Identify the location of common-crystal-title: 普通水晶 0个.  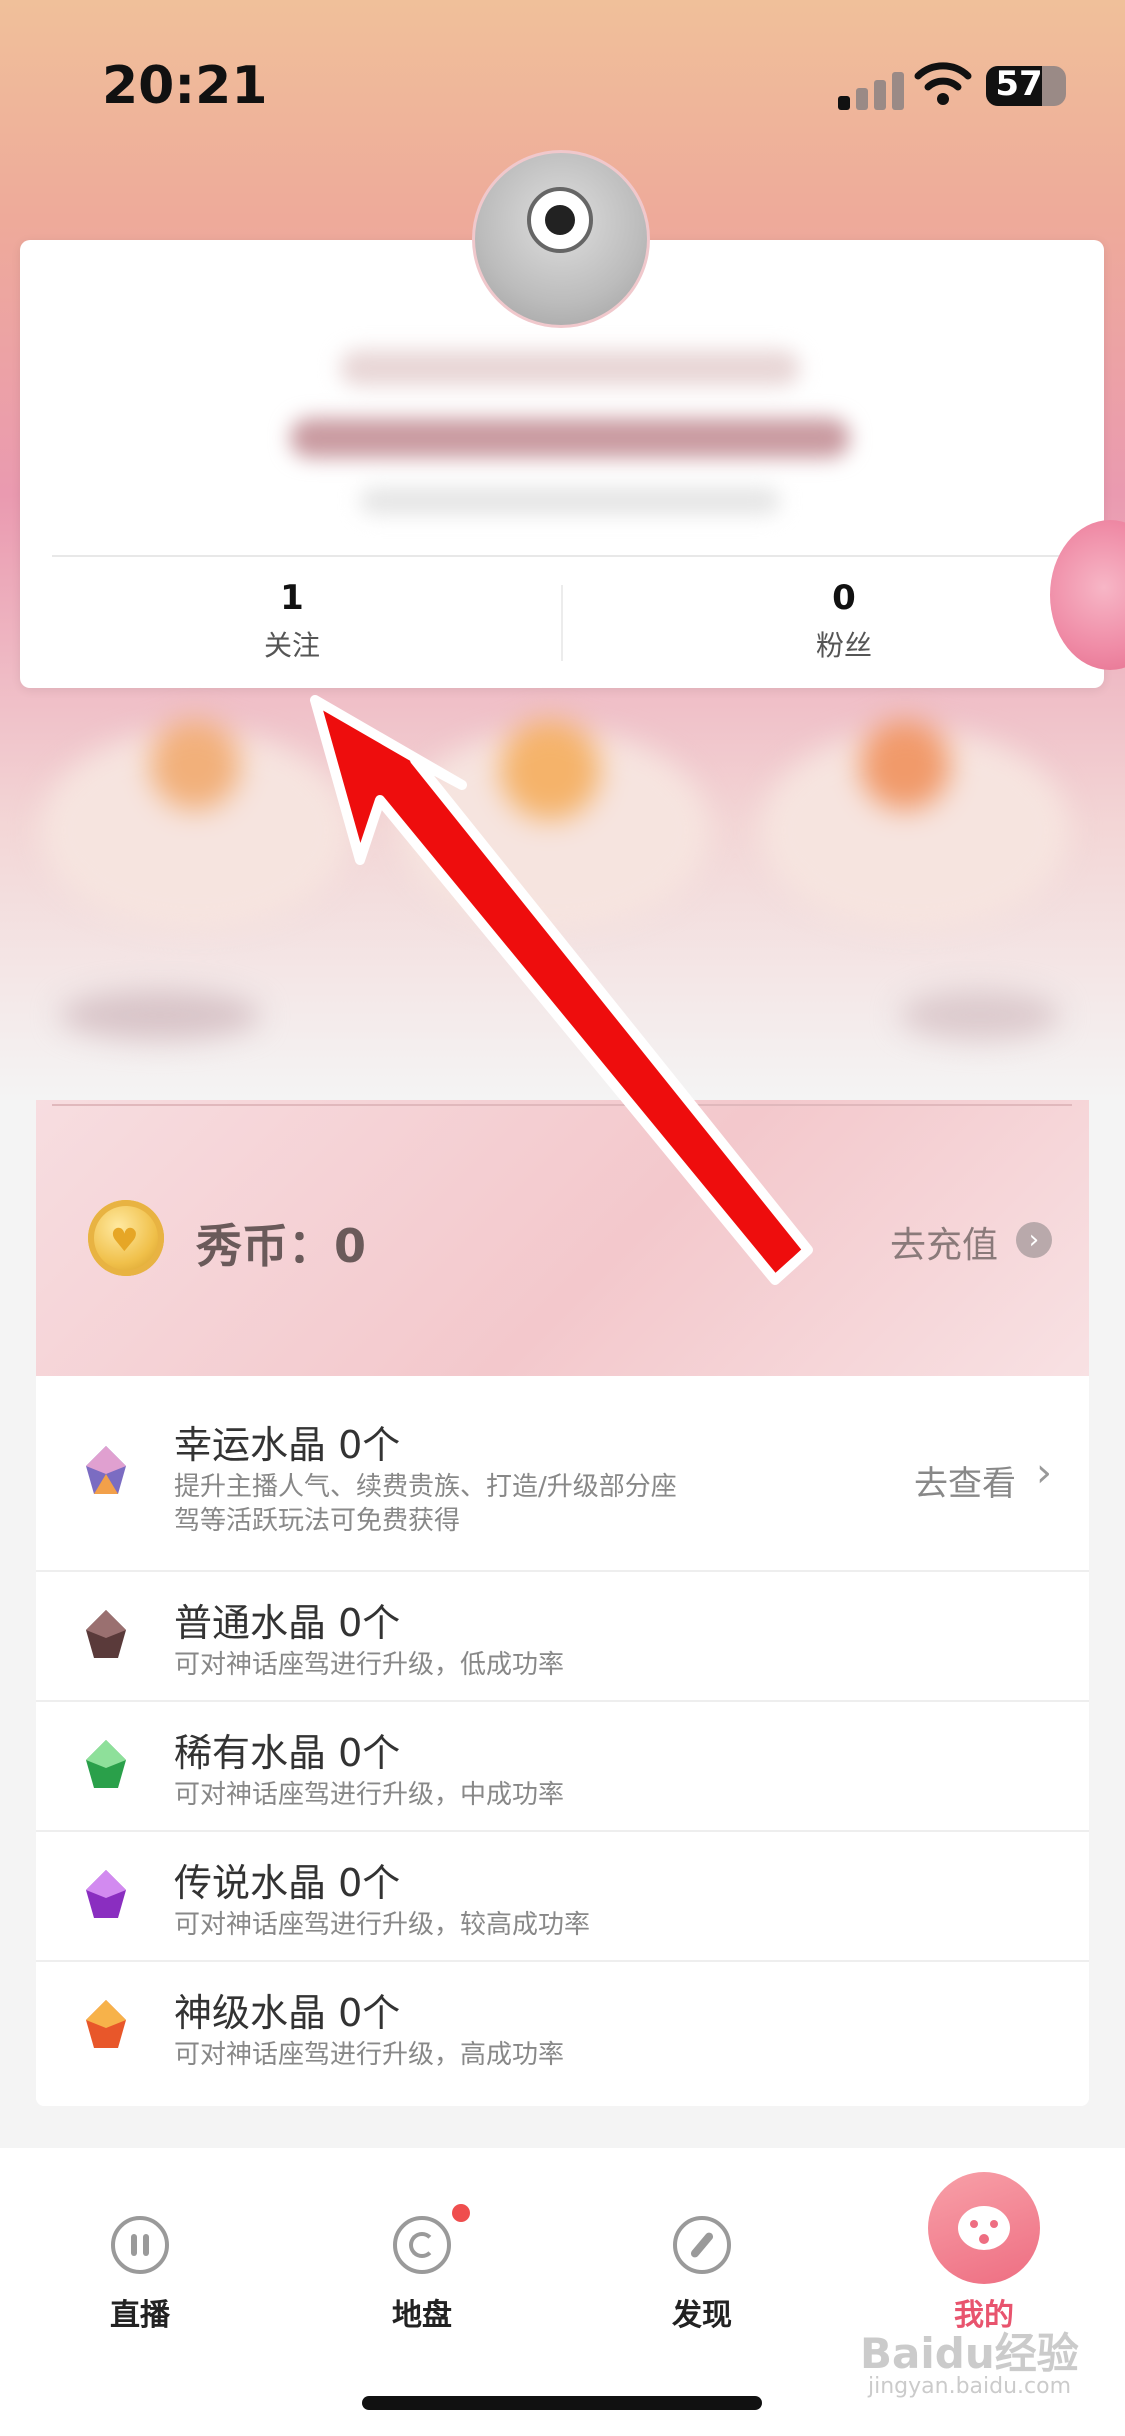
(287, 1623).